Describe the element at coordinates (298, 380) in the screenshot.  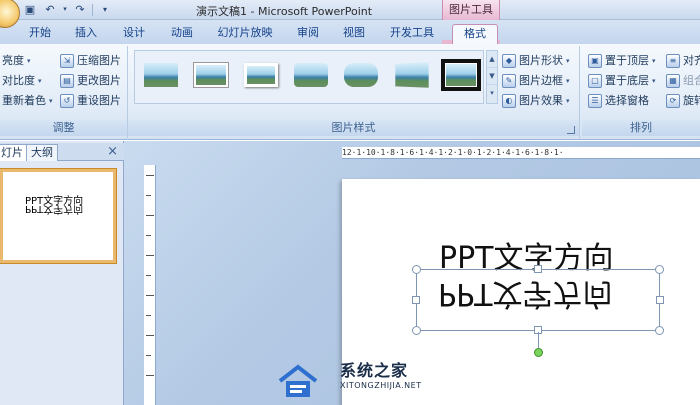
I see `watermark-logo-icon` at that location.